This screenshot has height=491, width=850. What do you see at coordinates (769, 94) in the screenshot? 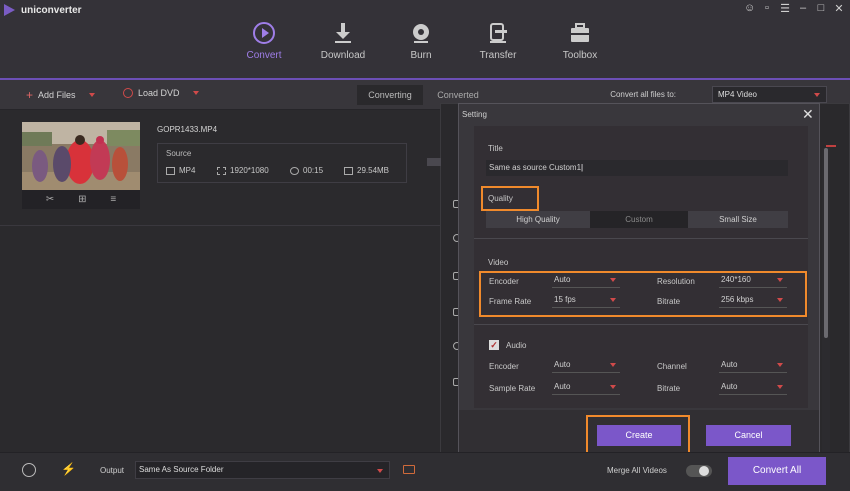
I see `convert-all-select: MP4 Video` at bounding box center [769, 94].